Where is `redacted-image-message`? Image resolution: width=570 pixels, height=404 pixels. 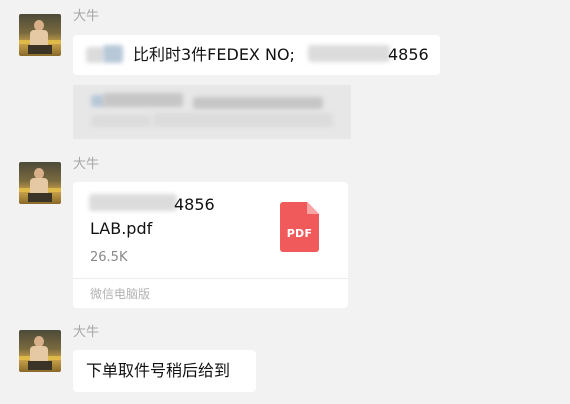 redacted-image-message is located at coordinates (212, 112).